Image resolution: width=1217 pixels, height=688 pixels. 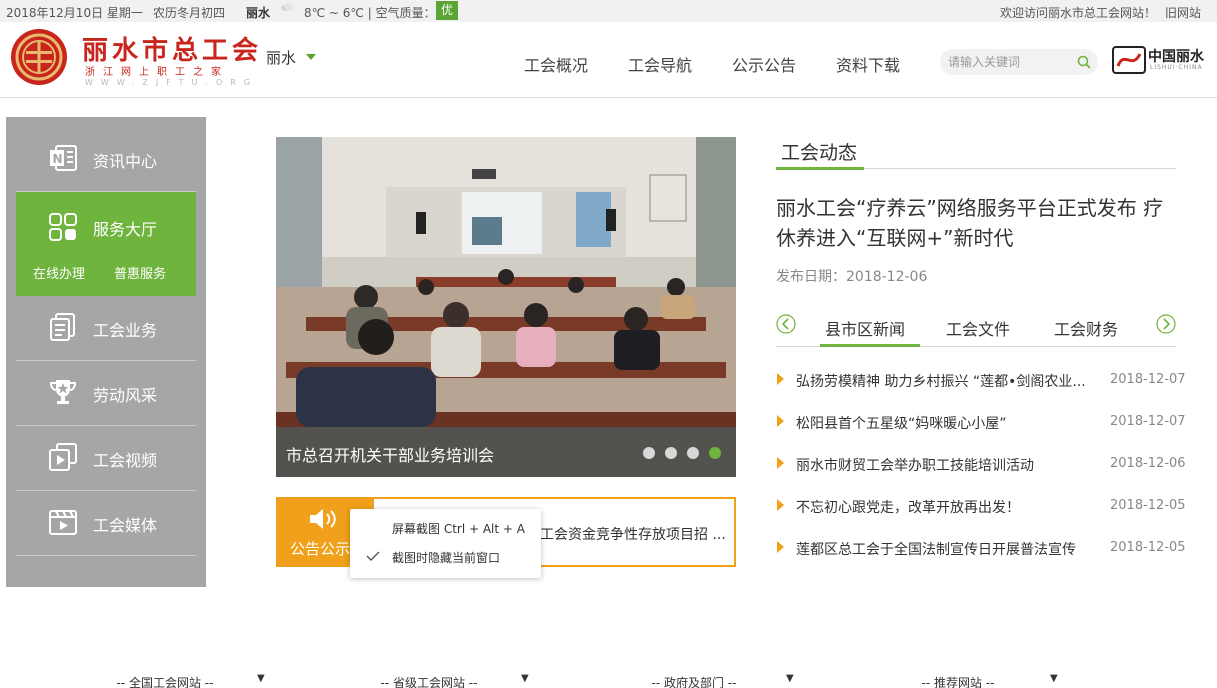 I want to click on select-provincial-union-sites: -- 省级工会网站 -- ▼, so click(x=439, y=680).